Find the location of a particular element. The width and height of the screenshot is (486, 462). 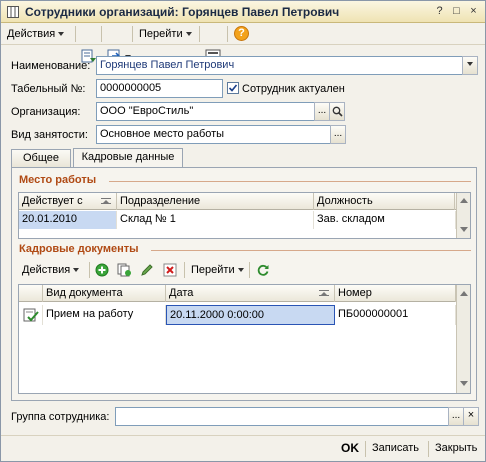

table-header: Действует с Подразделение Должность is located at coordinates (244, 201).